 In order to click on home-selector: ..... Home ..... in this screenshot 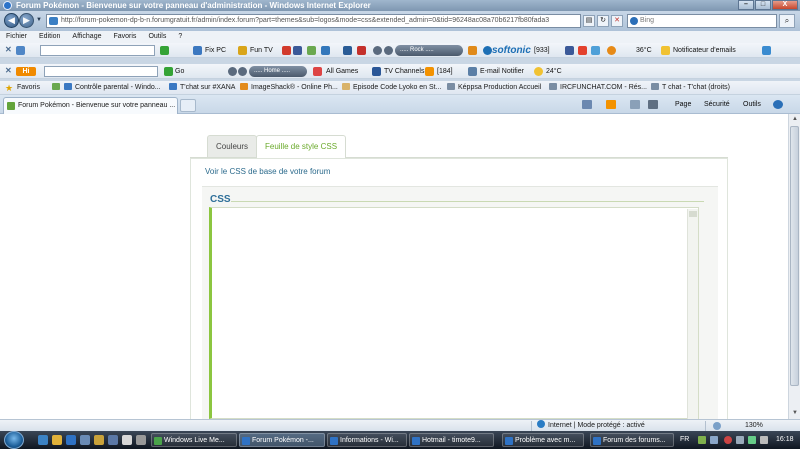, I will do `click(278, 71)`.